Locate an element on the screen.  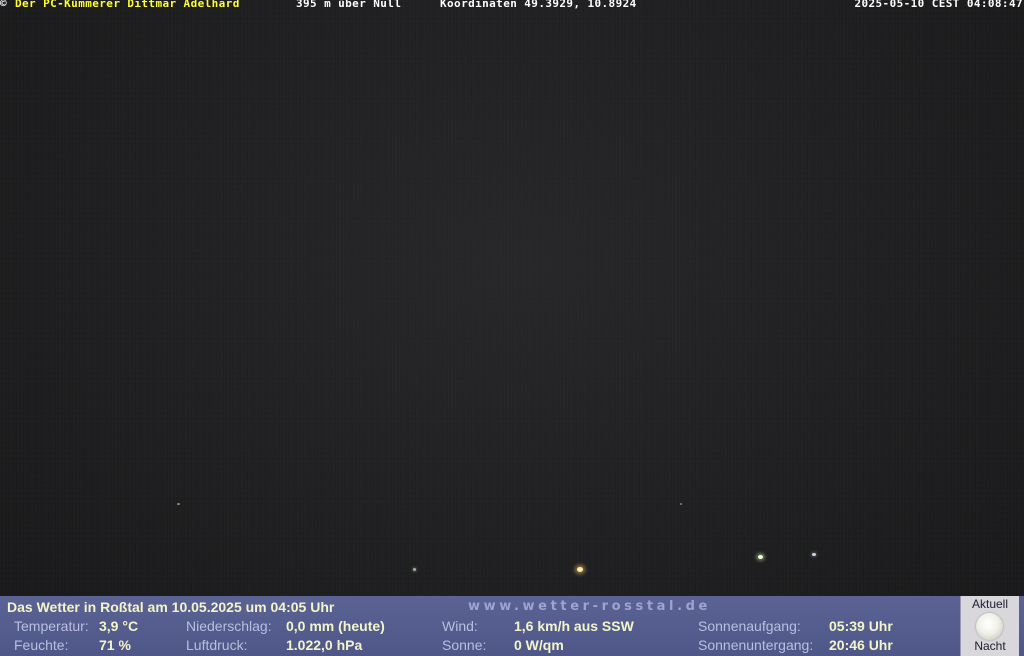
humidity-label: Feuchte: is located at coordinates (41, 645).